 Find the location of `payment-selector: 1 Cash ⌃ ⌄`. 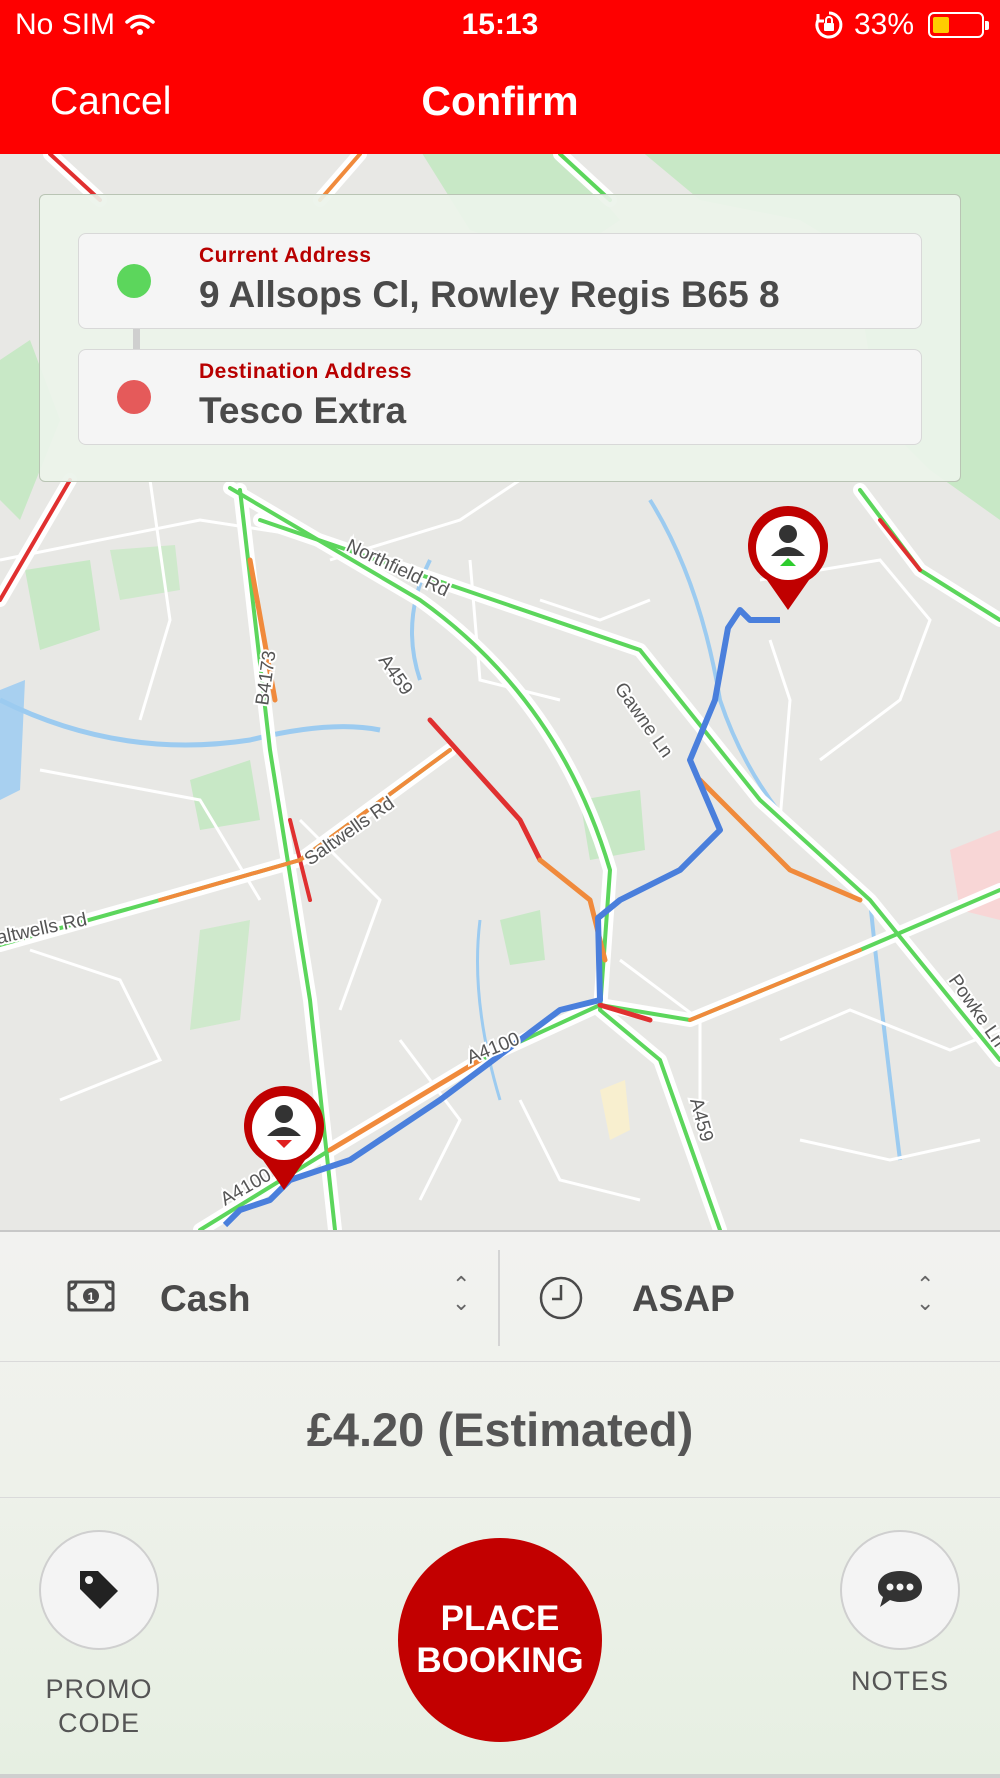

payment-selector: 1 Cash ⌃ ⌄ is located at coordinates (249, 1297).